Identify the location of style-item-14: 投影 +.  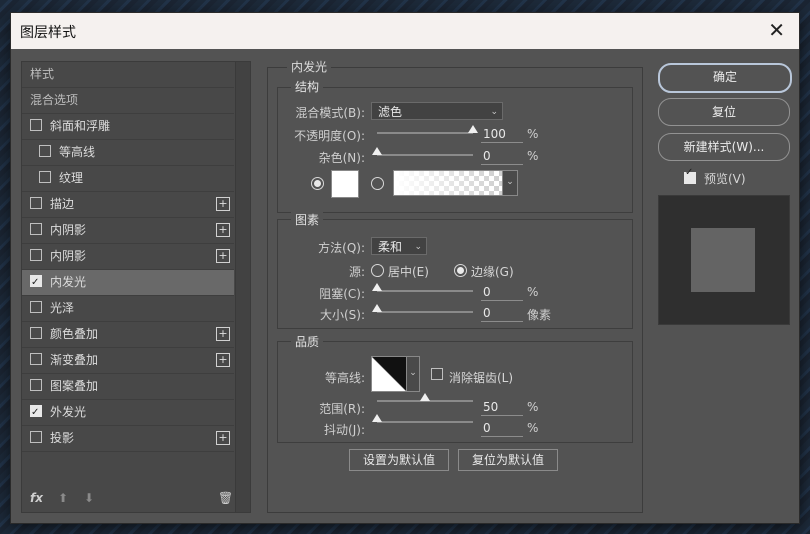
(128, 439).